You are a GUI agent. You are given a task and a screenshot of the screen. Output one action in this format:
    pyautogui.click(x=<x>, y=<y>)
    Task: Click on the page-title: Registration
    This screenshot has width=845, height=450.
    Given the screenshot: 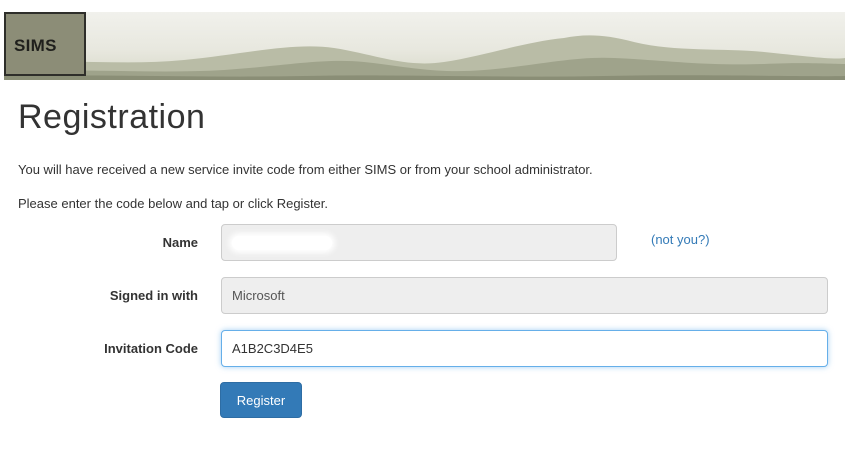 What is the action you would take?
    pyautogui.click(x=112, y=117)
    